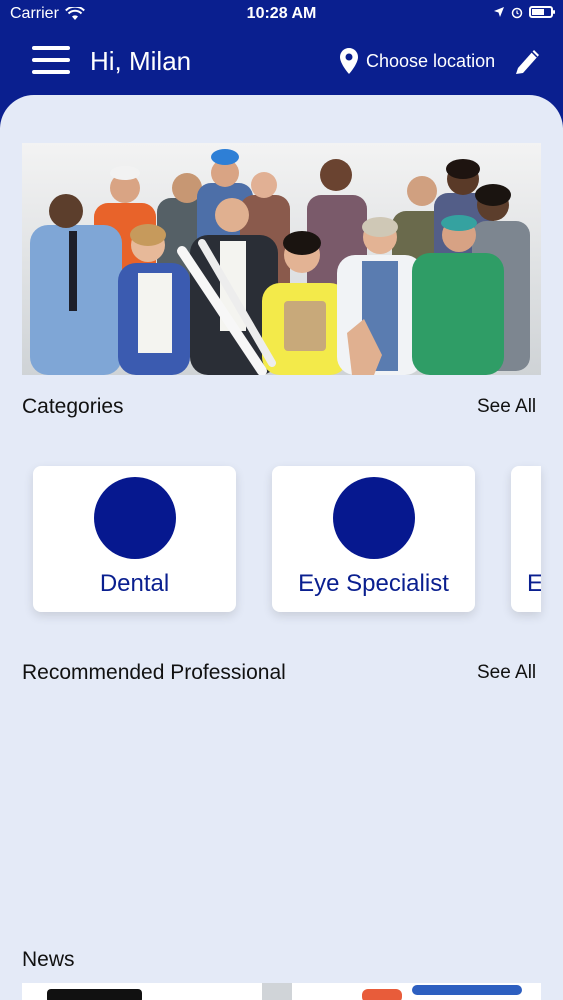 This screenshot has height=1000, width=563. What do you see at coordinates (281, 62) in the screenshot?
I see `app-header: Hi, Milan Choose location` at bounding box center [281, 62].